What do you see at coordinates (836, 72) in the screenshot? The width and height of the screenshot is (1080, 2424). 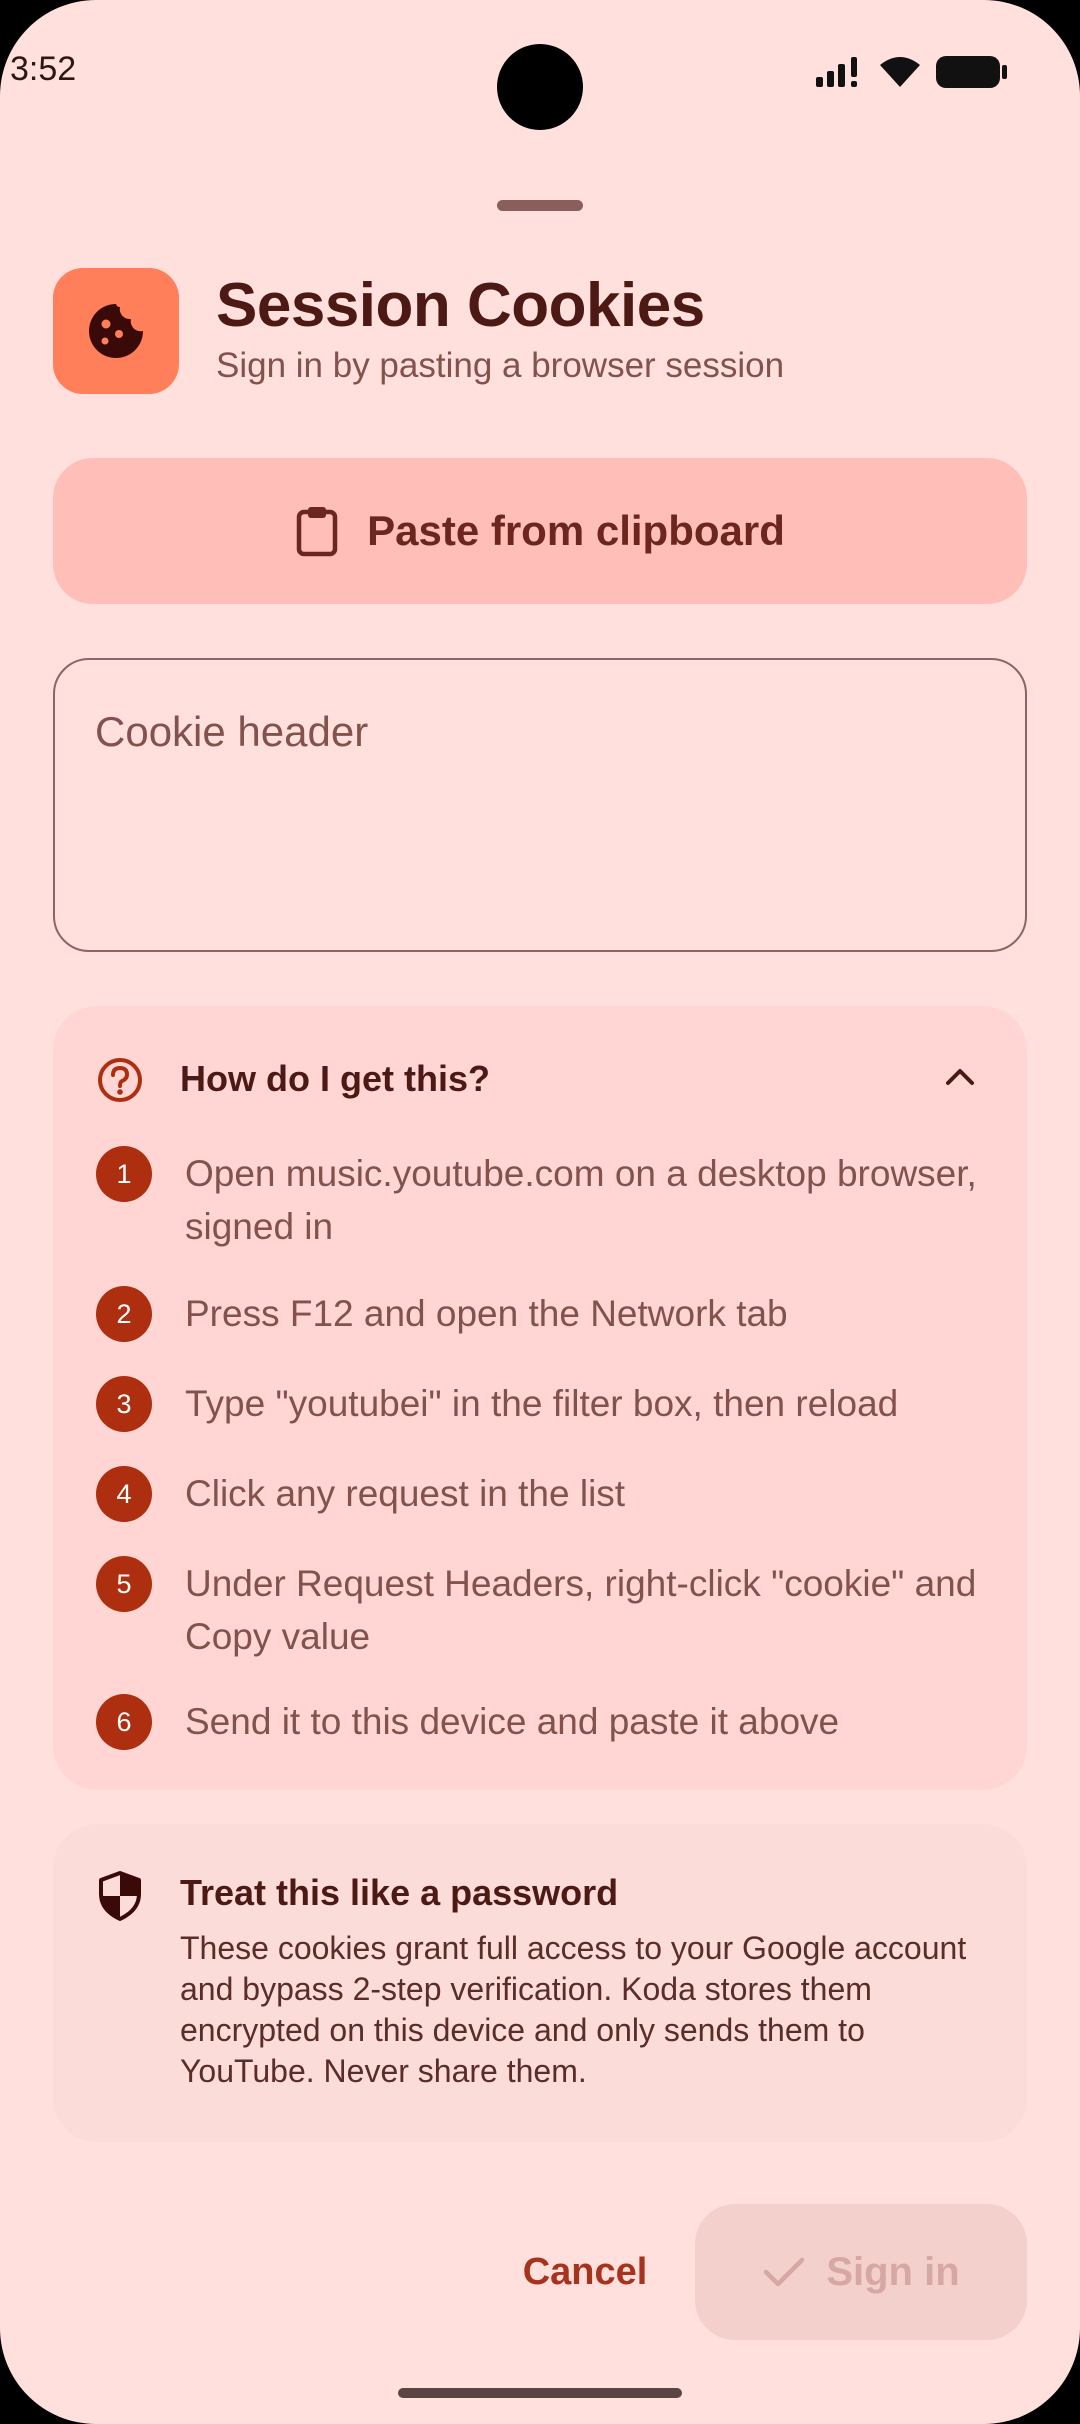 I see `signal-icon` at bounding box center [836, 72].